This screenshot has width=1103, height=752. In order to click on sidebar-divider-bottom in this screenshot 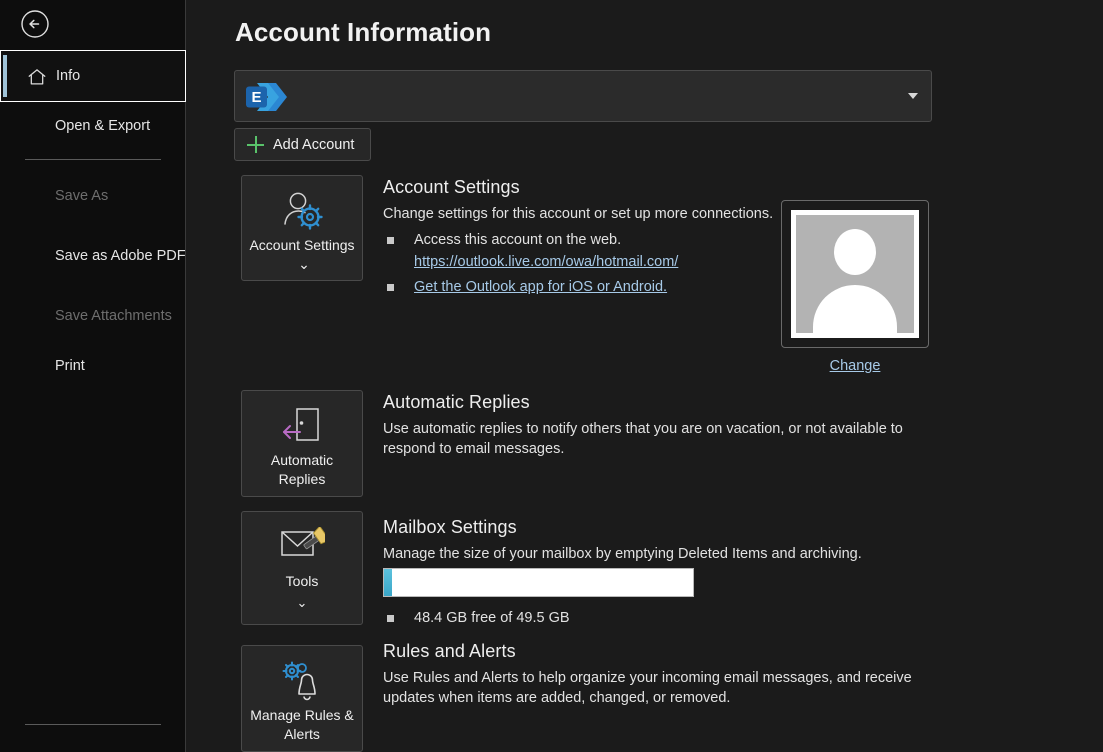, I will do `click(93, 724)`.